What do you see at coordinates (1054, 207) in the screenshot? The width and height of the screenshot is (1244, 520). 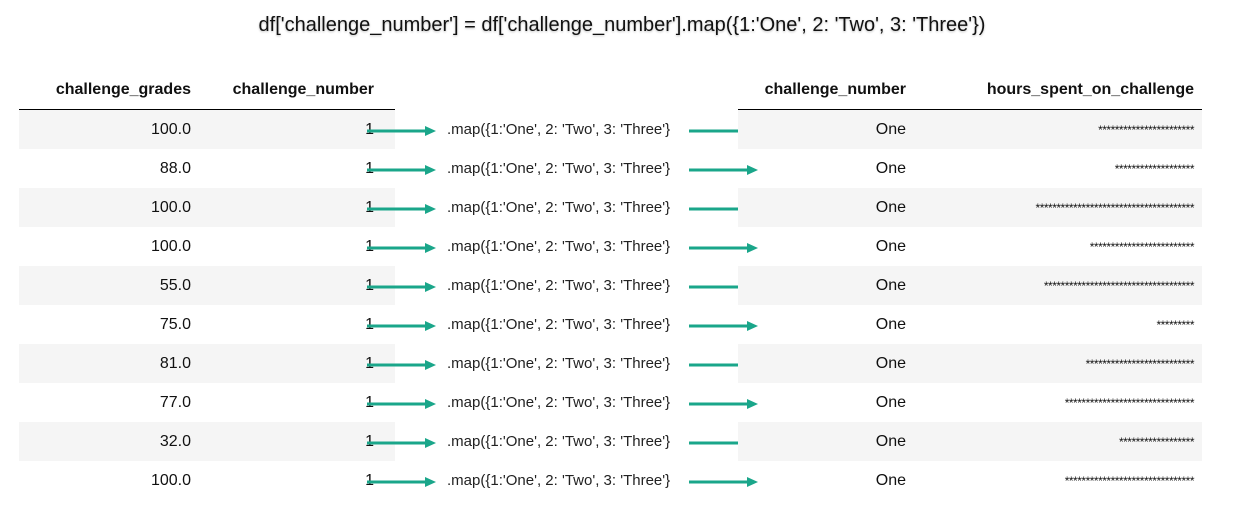 I see `cell-hours-spent: **************************************` at bounding box center [1054, 207].